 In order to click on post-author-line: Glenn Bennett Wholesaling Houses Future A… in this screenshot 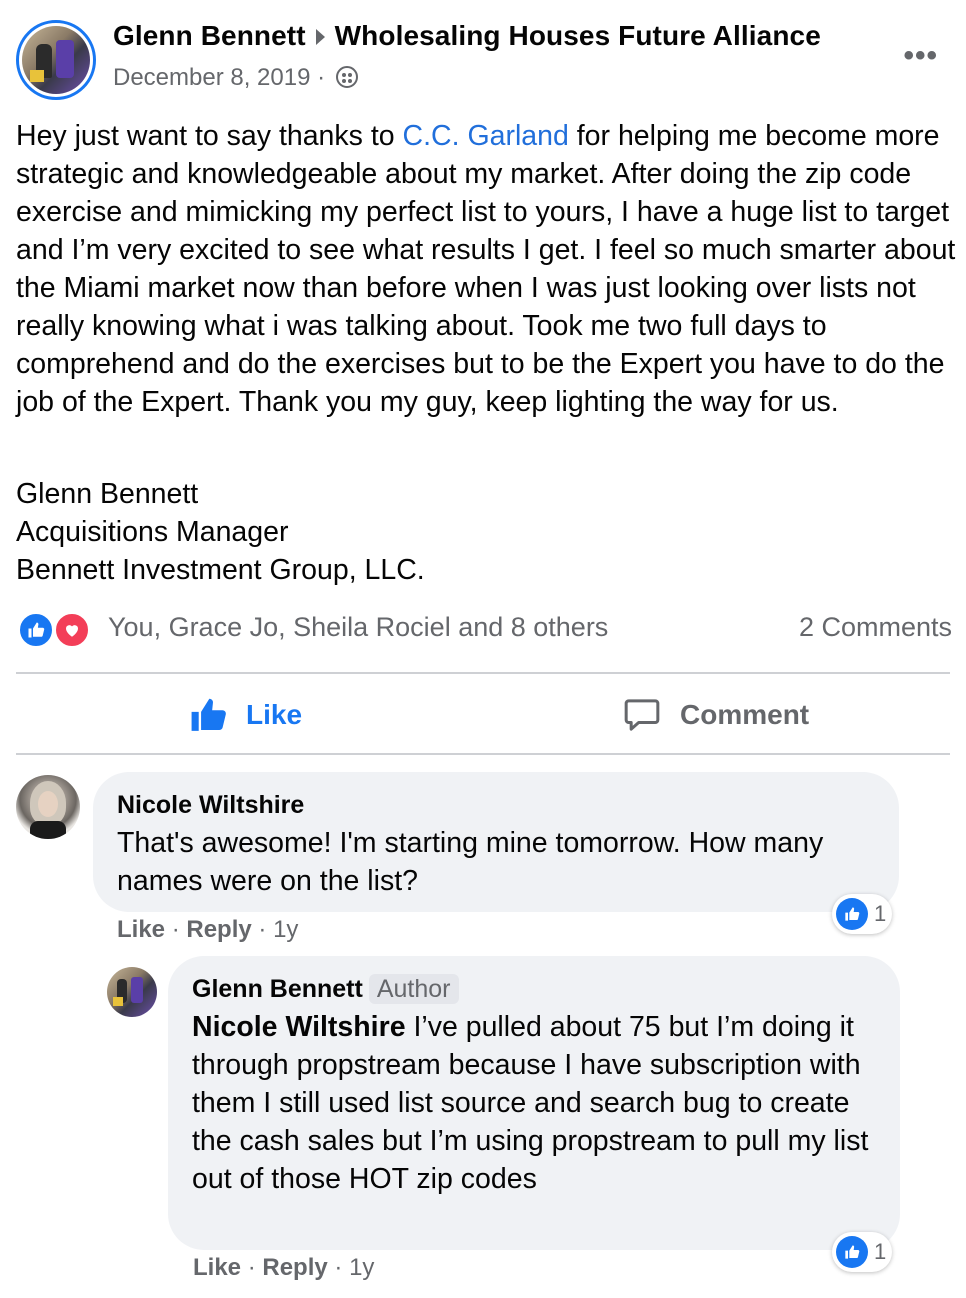, I will do `click(467, 36)`.